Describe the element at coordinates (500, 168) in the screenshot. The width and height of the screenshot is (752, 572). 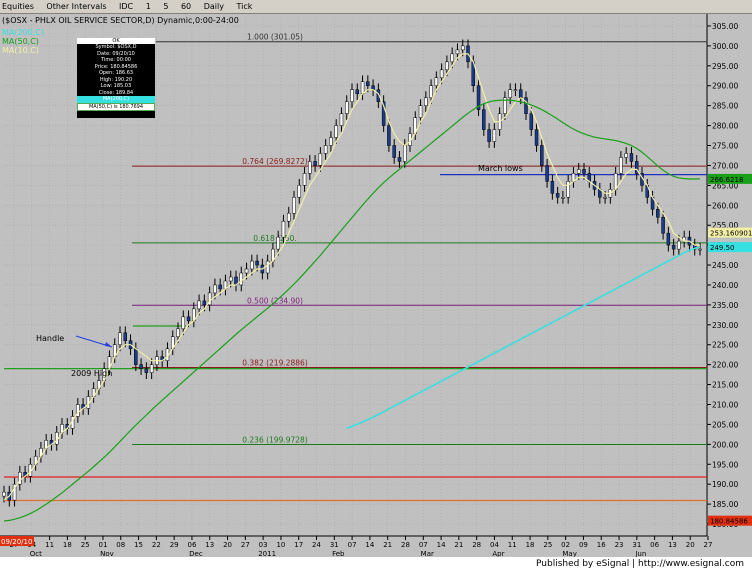
I see `annotation-march-lows: March lows` at that location.